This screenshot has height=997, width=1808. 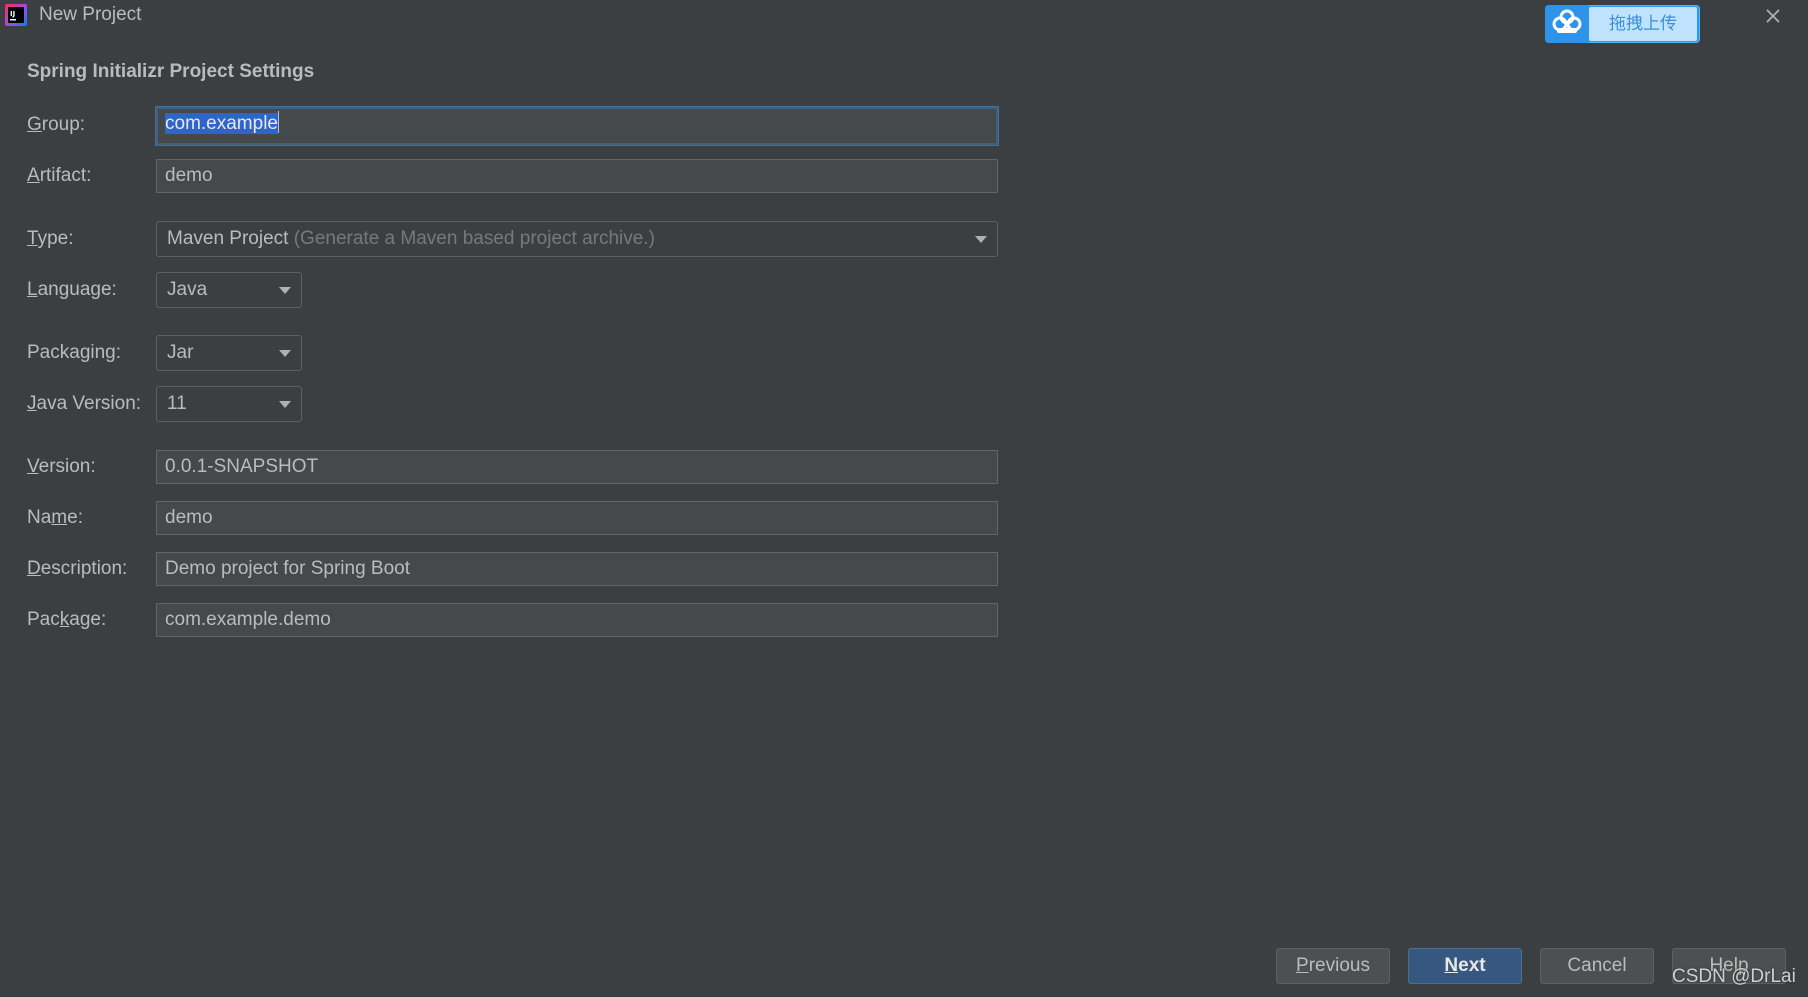 What do you see at coordinates (242, 466) in the screenshot?
I see `version-value: 0.0.1-SNAPSHOT` at bounding box center [242, 466].